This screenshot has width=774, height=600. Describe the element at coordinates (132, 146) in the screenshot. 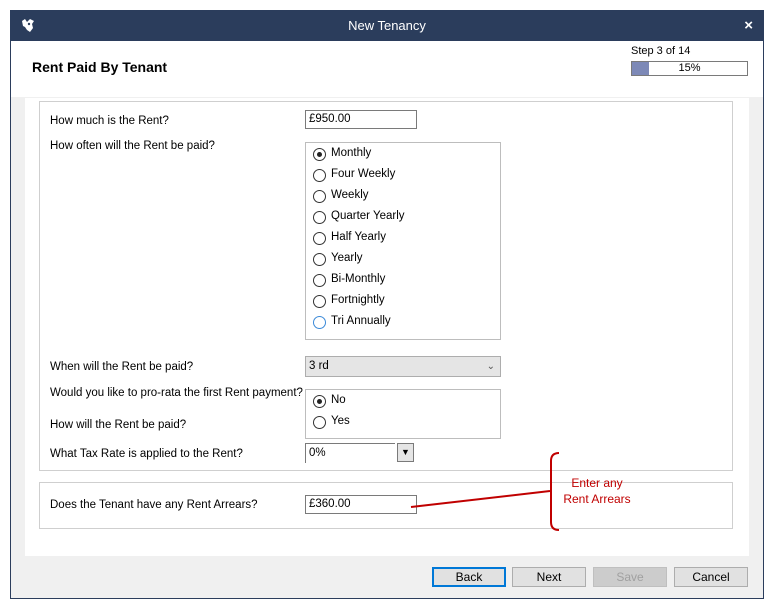

I see `frequency-label: How often will the Rent be paid?` at that location.